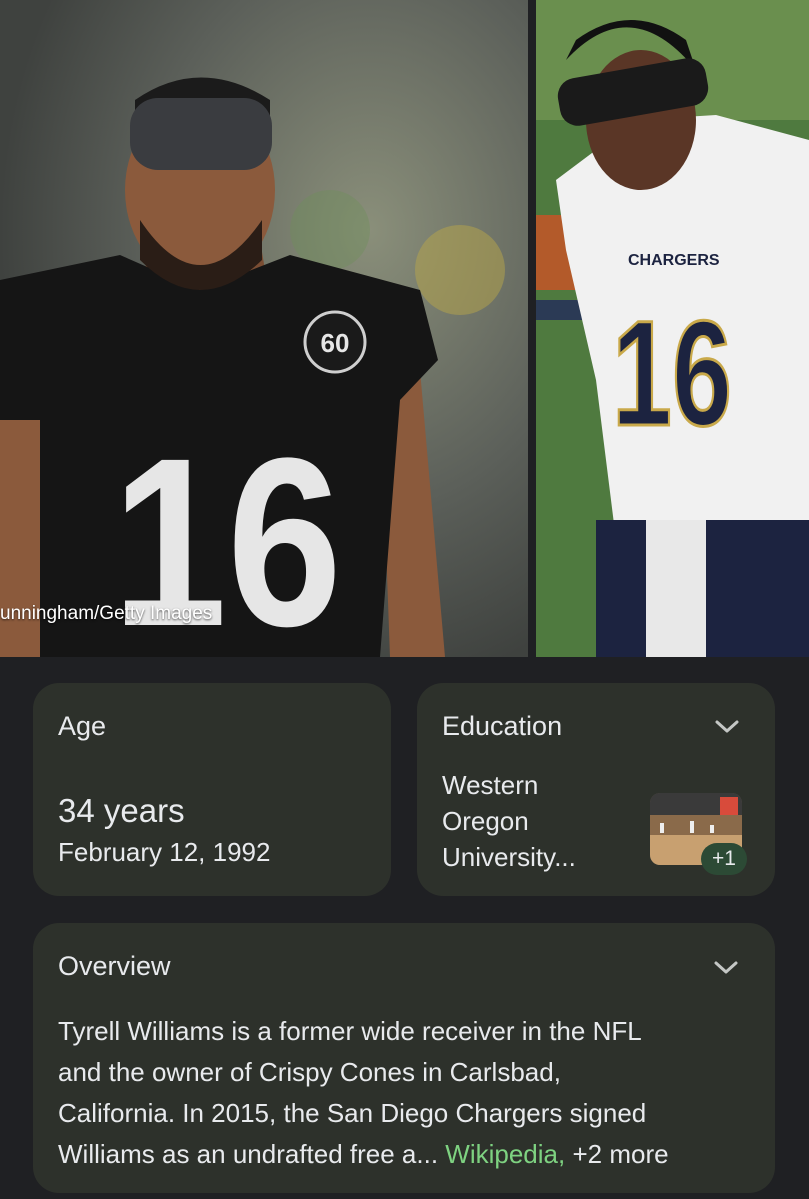 The width and height of the screenshot is (809, 1199). What do you see at coordinates (164, 852) in the screenshot?
I see `birth-date: February 12, 1992` at bounding box center [164, 852].